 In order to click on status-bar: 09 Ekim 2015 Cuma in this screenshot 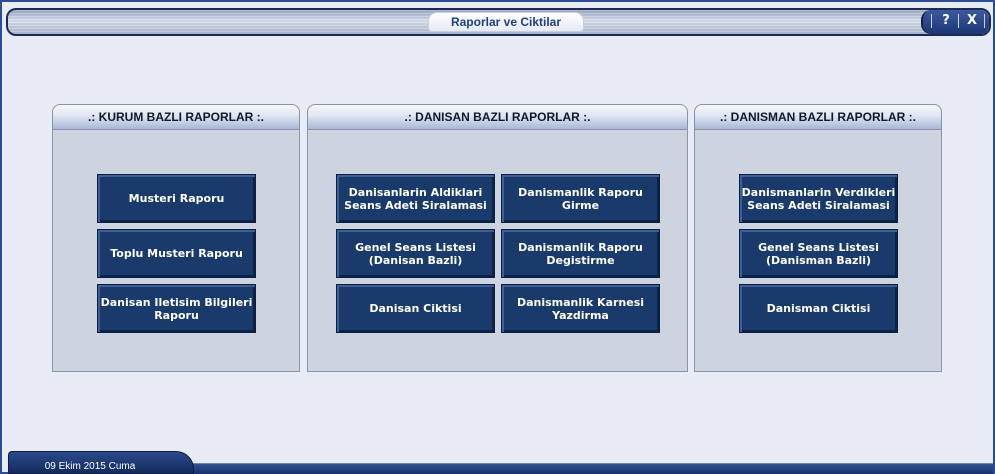, I will do `click(497, 461)`.